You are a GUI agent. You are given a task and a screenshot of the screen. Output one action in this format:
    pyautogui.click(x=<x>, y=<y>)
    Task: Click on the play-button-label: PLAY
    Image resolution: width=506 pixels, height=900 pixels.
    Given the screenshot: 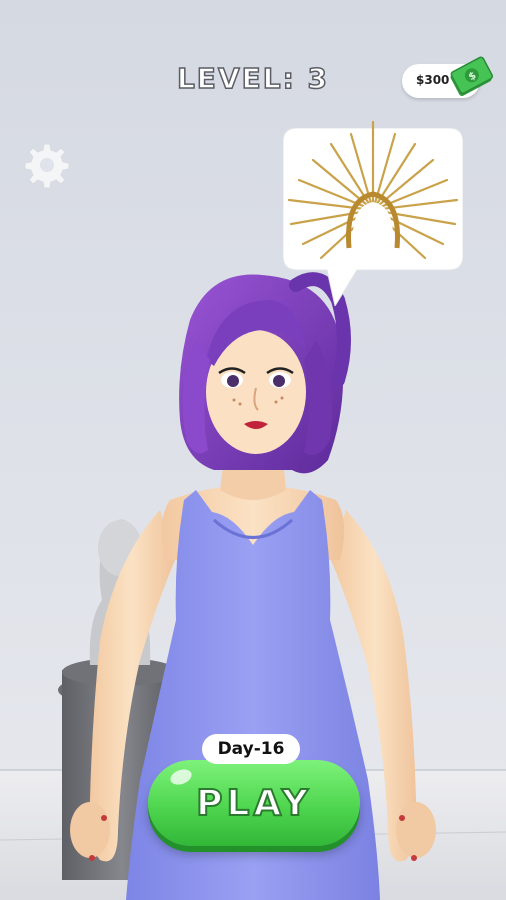 What is the action you would take?
    pyautogui.click(x=253, y=803)
    